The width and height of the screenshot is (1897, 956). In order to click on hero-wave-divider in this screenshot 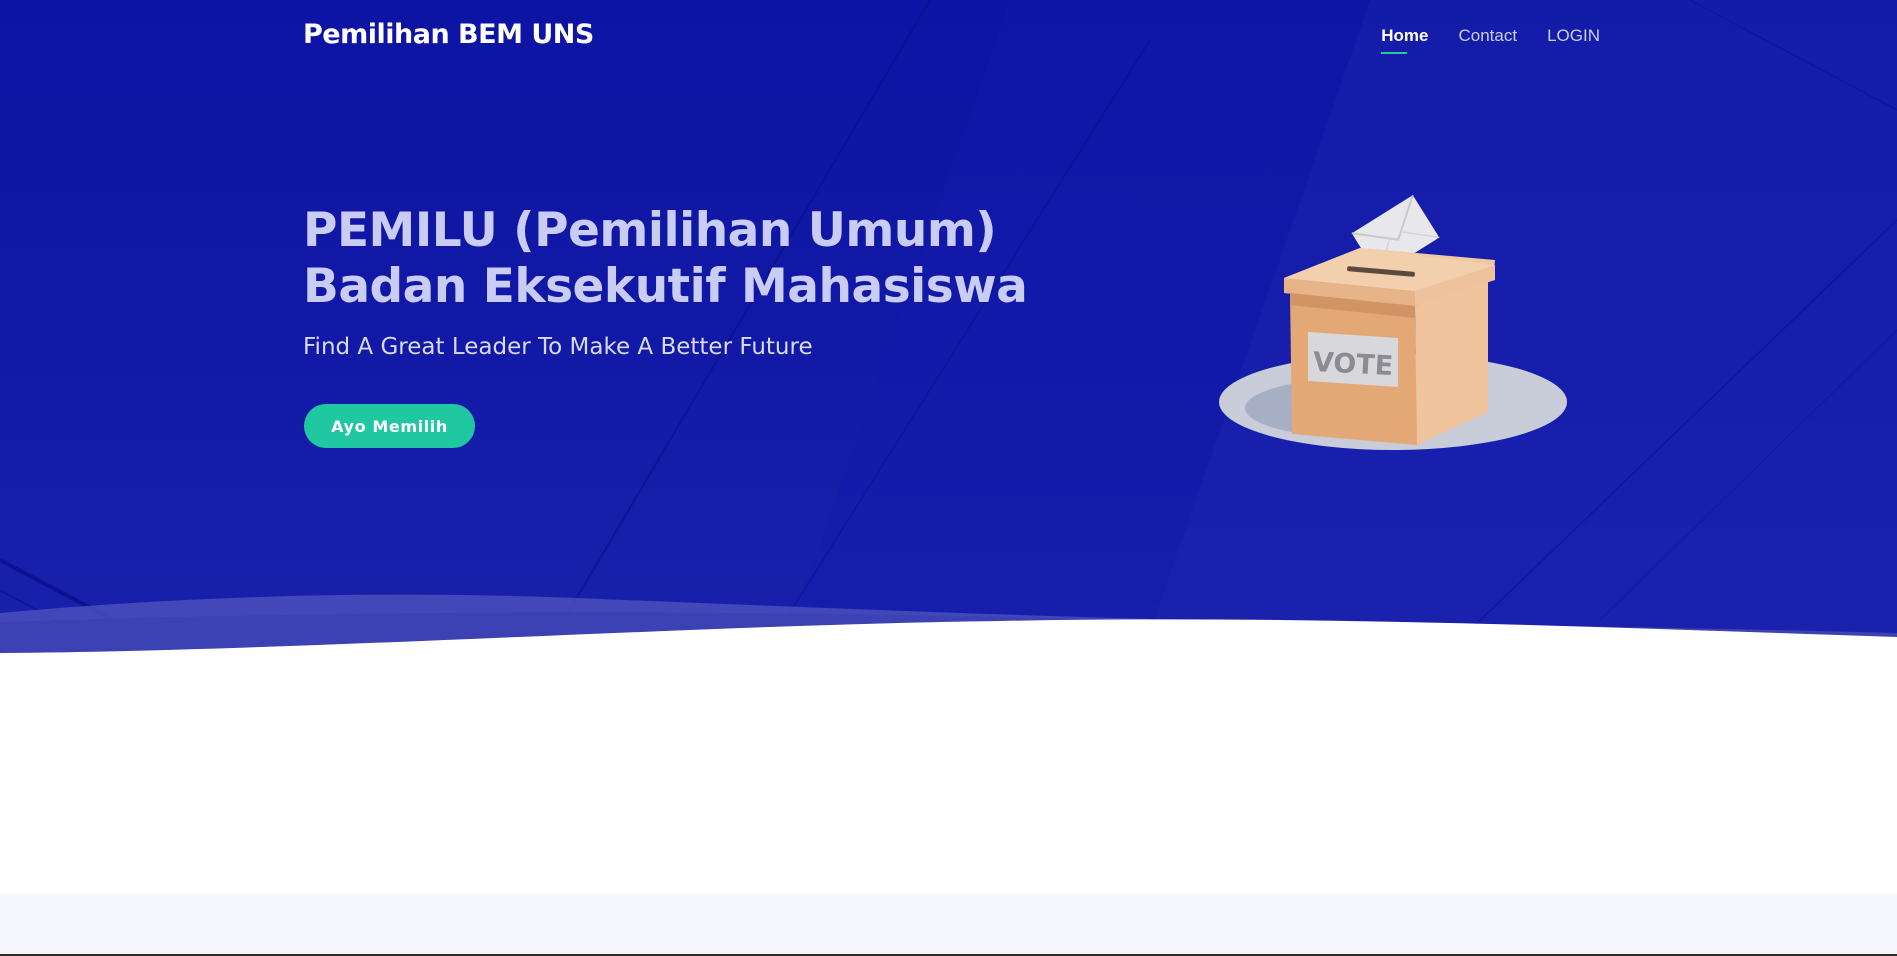, I will do `click(948, 627)`.